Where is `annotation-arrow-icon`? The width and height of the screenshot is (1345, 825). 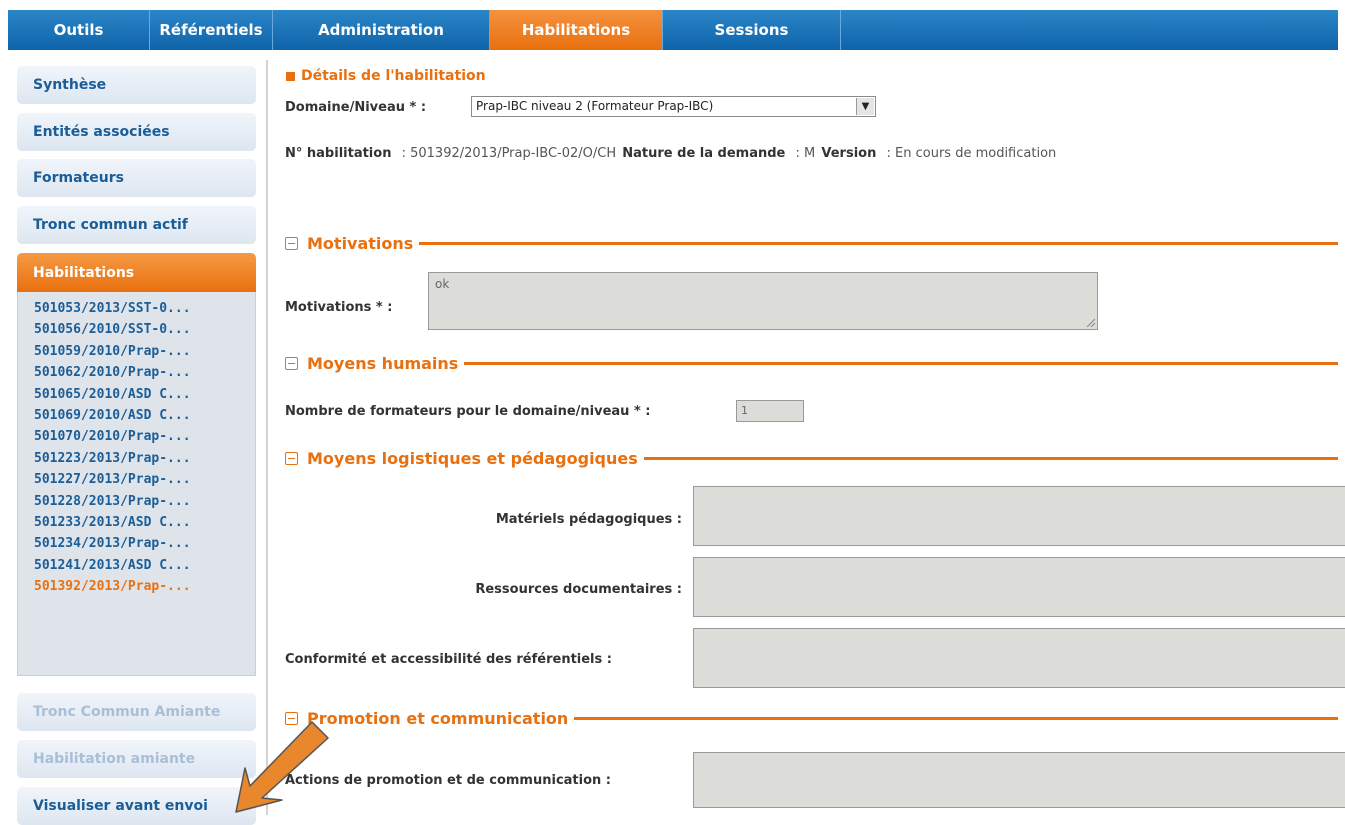
annotation-arrow-icon is located at coordinates (282, 767).